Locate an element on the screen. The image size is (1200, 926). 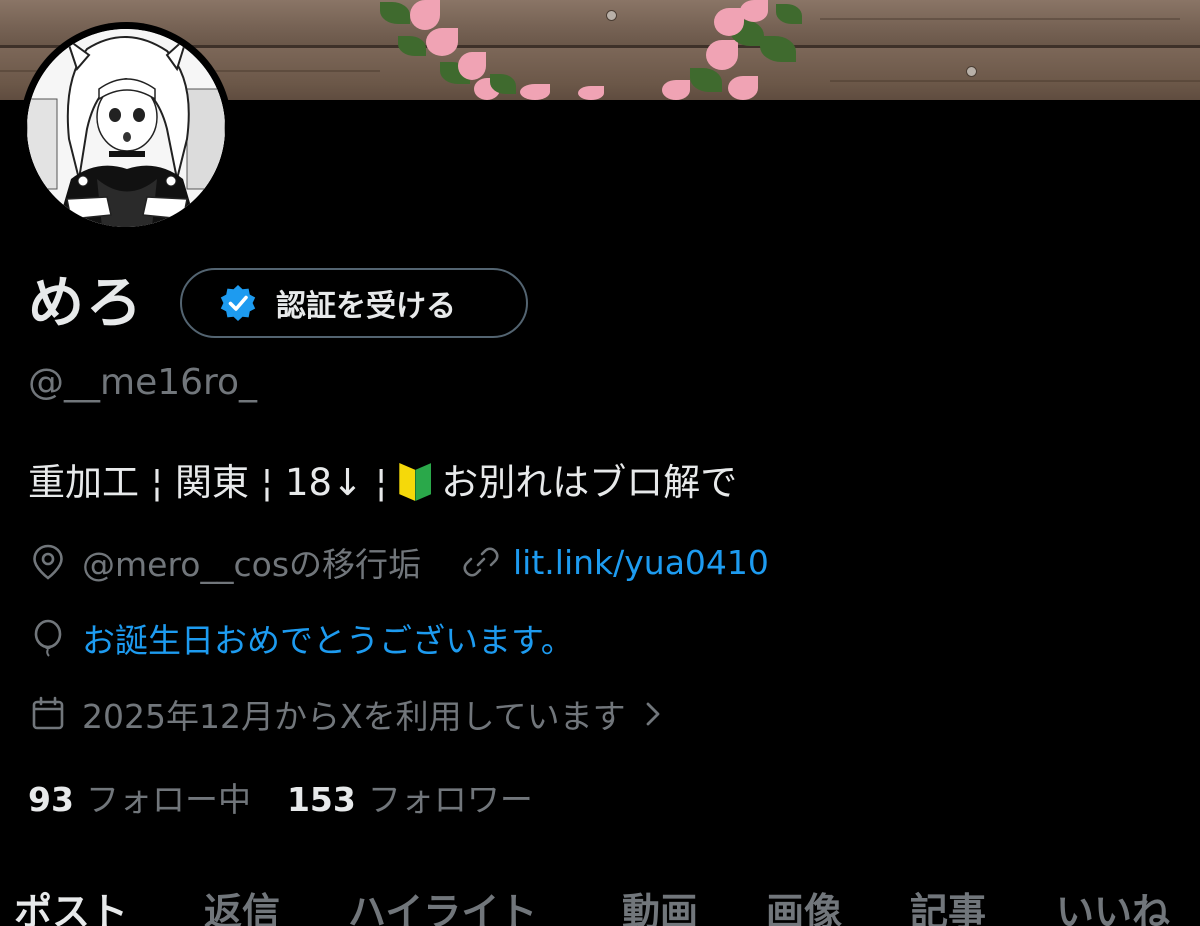
get-verified-label: 認証を受ける is located at coordinates (366, 306).